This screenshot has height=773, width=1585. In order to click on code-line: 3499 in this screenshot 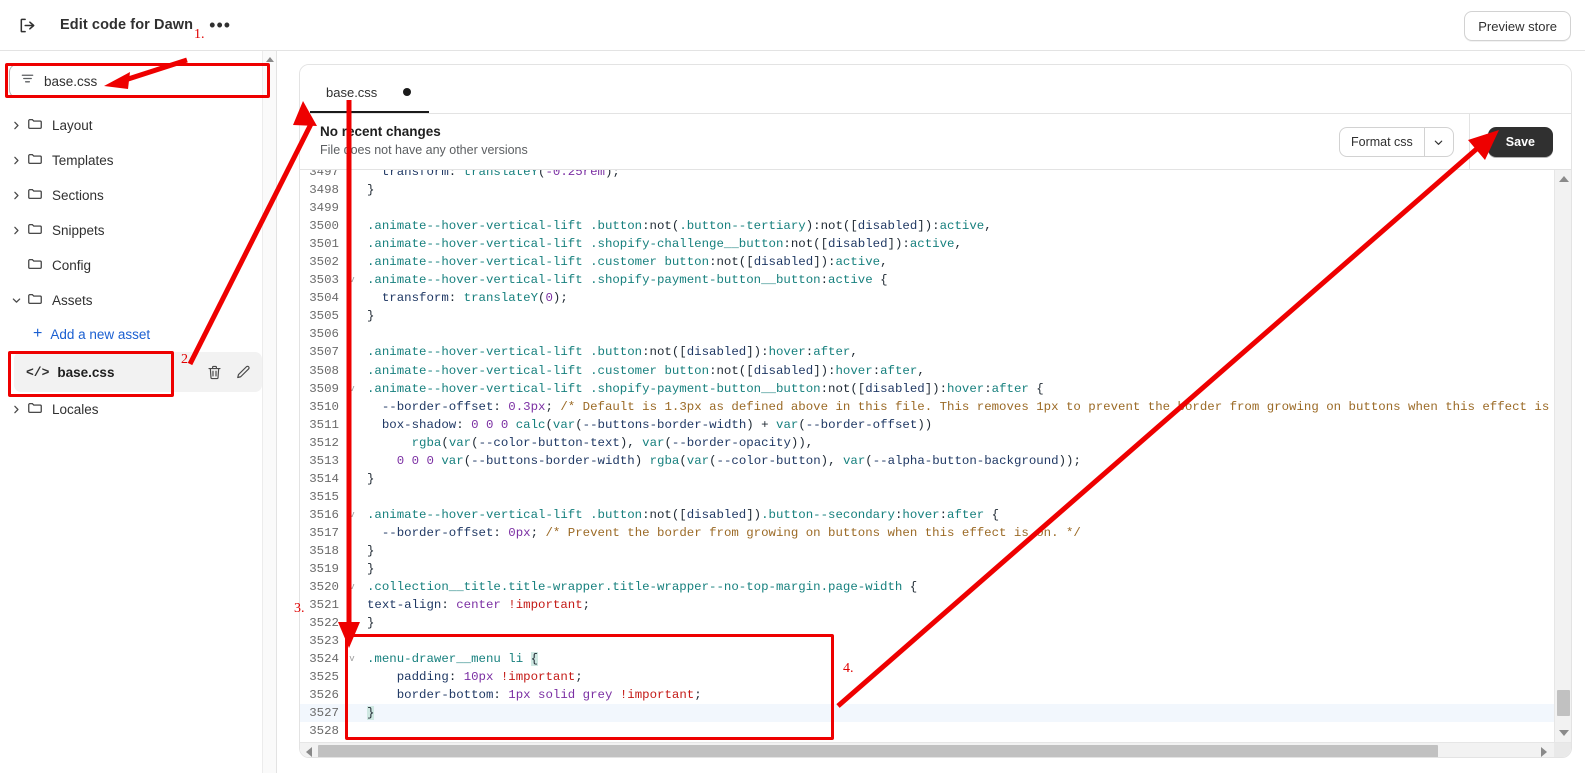, I will do `click(927, 208)`.